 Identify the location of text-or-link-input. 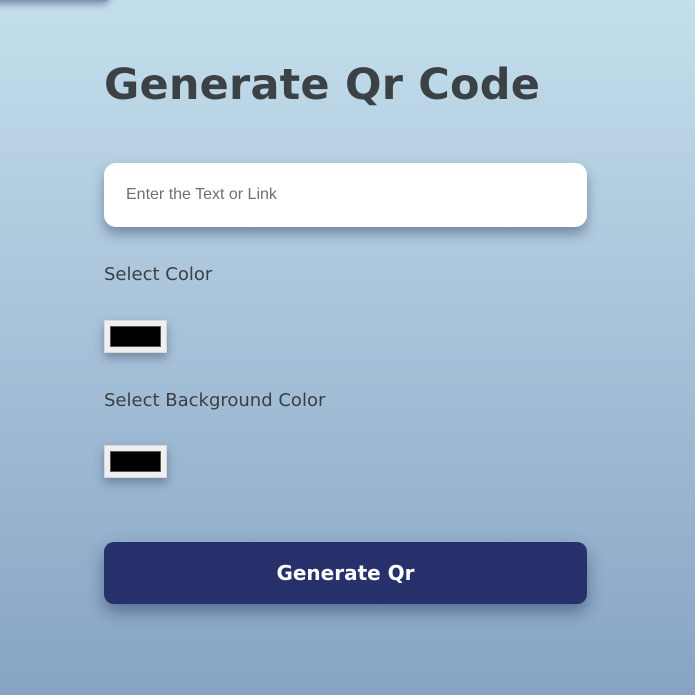
(345, 195).